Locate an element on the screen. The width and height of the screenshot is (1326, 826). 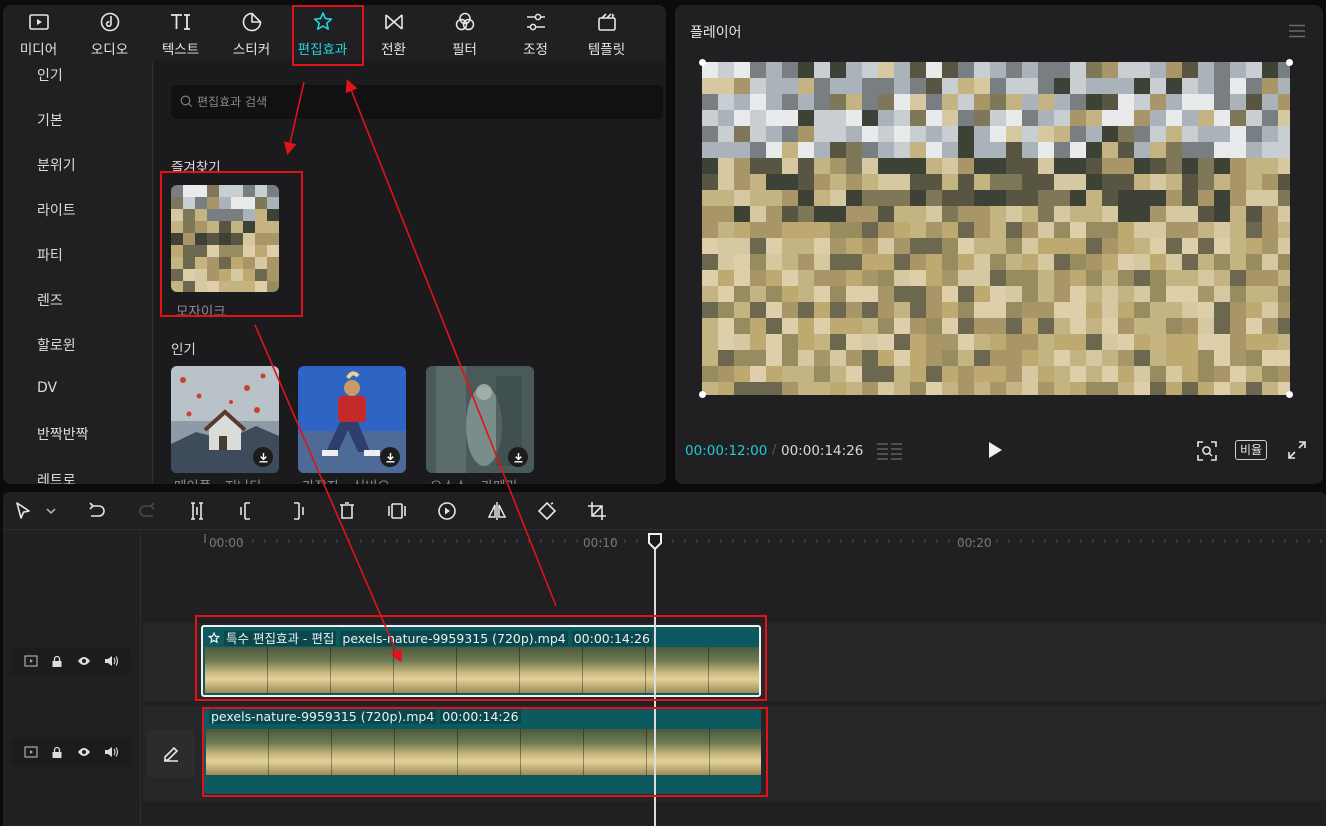
tab-label: 필터 is located at coordinates (464, 50).